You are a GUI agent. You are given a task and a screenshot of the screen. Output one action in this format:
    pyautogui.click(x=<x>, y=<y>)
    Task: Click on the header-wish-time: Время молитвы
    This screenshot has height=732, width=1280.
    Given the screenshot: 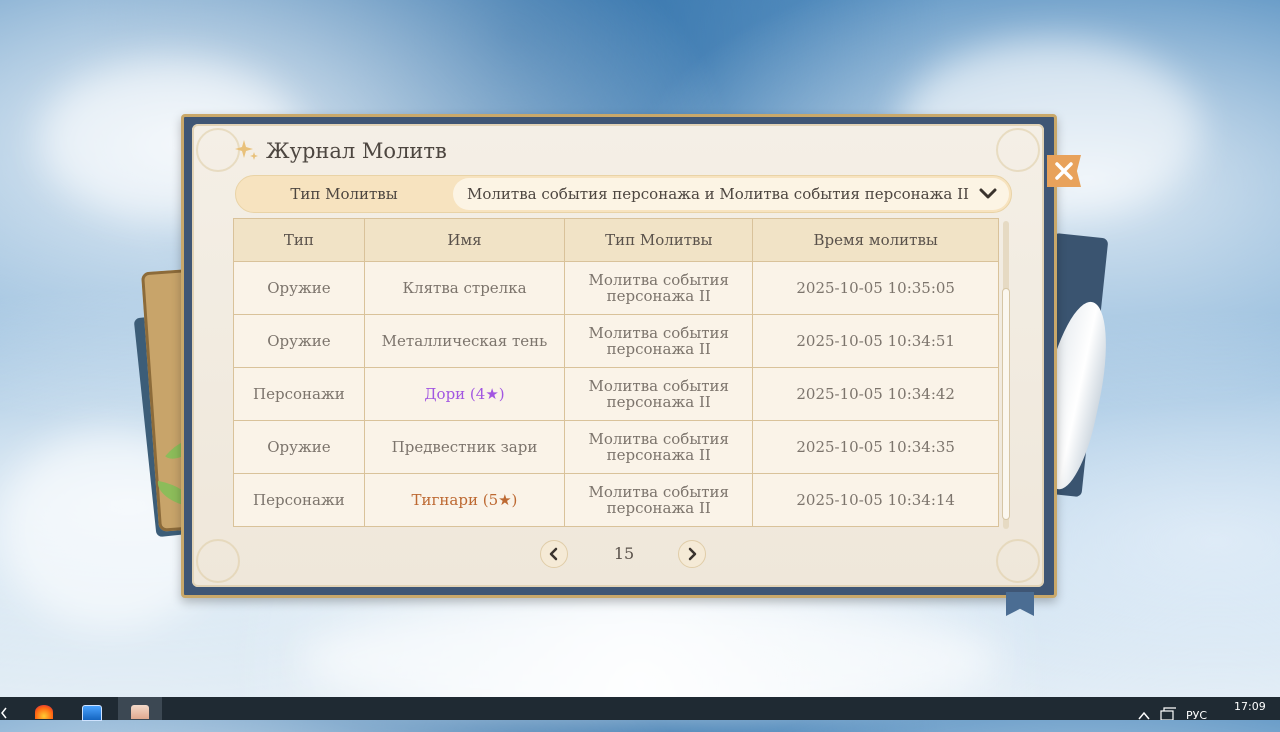 What is the action you would take?
    pyautogui.click(x=875, y=240)
    